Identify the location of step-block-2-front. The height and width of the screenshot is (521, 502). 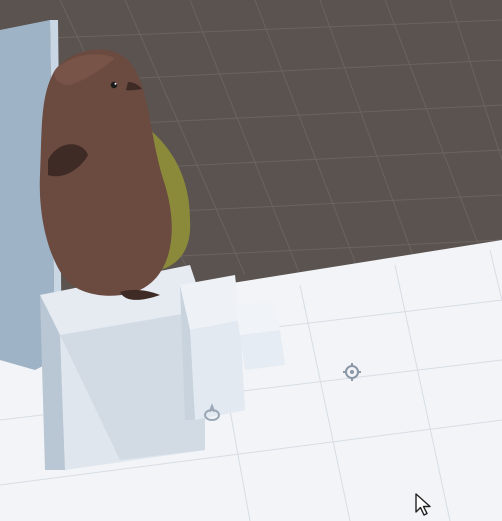
(262, 350).